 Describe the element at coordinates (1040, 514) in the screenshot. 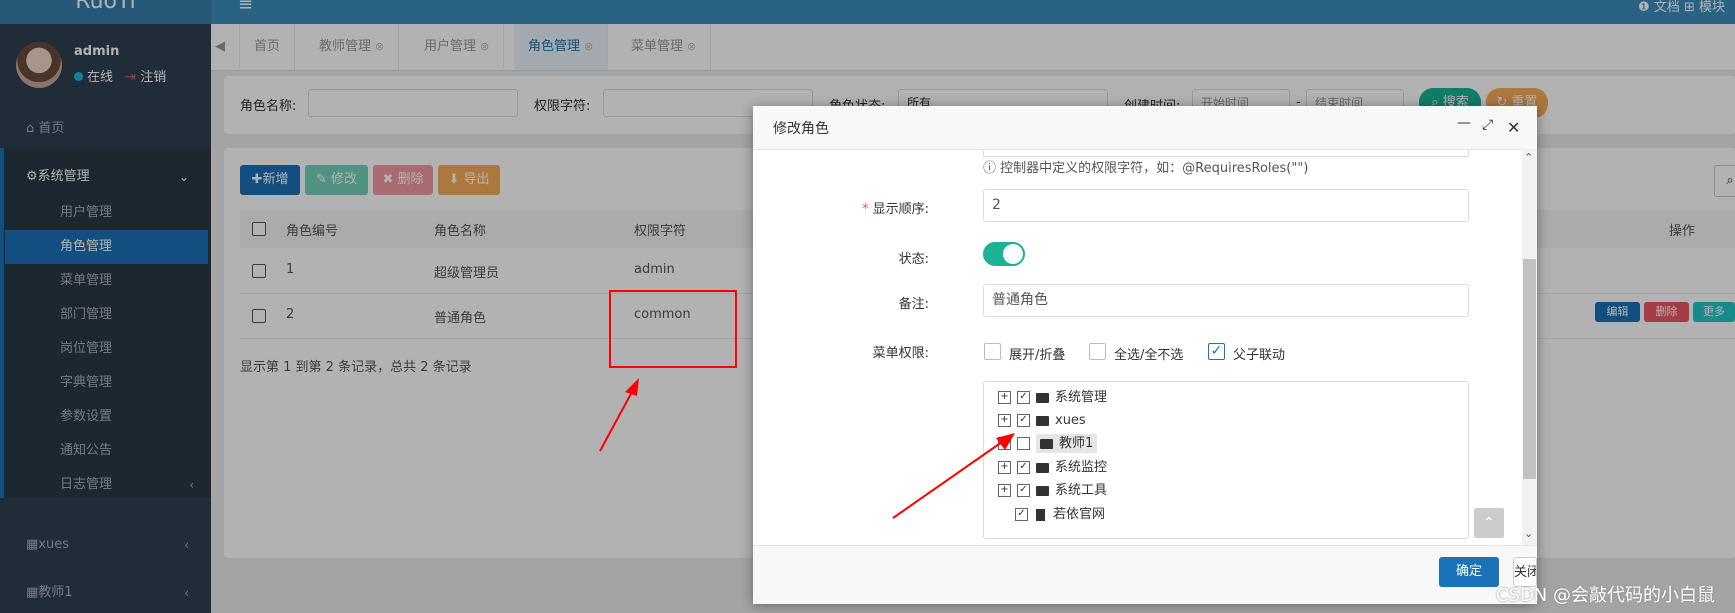

I see `file-icon` at that location.